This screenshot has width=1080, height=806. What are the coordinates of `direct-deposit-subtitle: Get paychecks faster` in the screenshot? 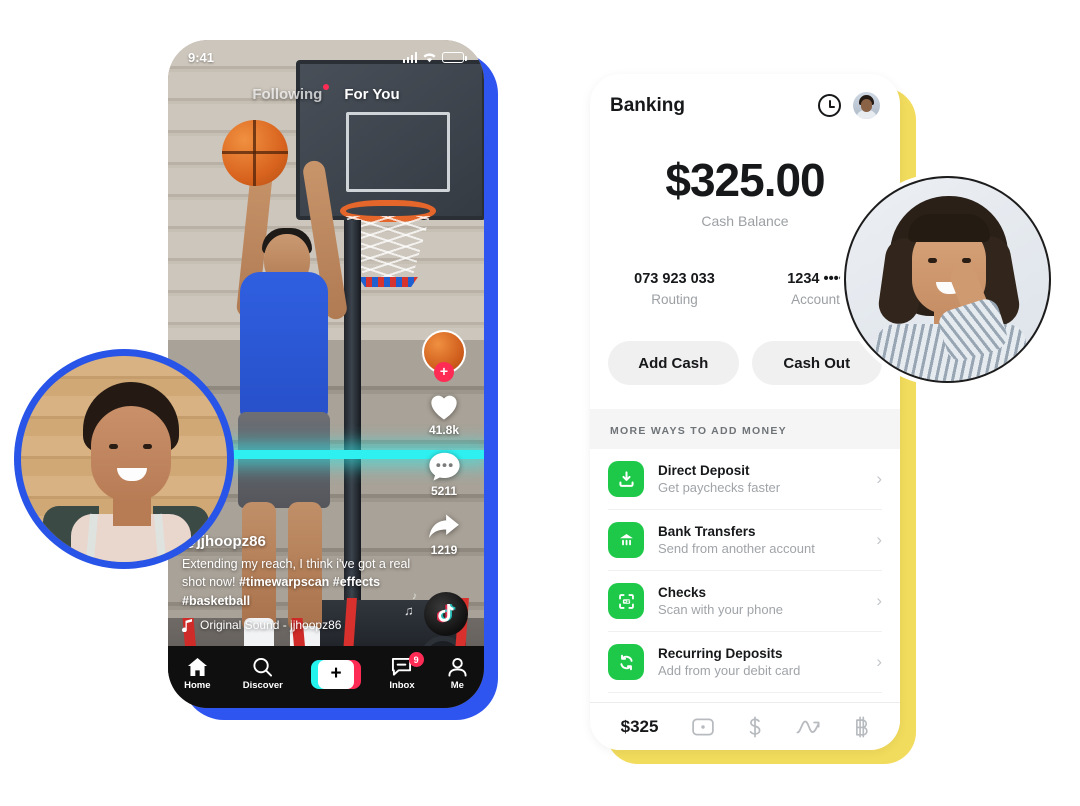 It's located at (719, 487).